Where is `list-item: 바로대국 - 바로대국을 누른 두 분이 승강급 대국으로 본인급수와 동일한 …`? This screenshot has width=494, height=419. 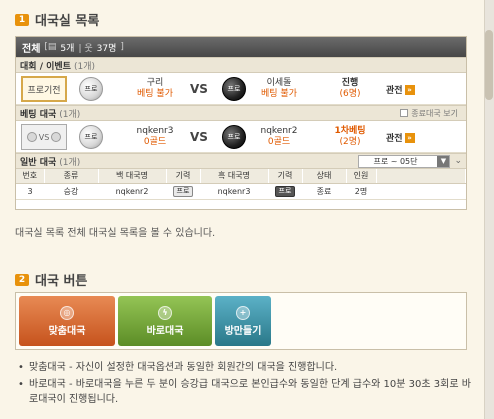
list-item: 바로대국 - 바로대국을 누른 두 분이 승강급 대국으로 본인급수와 동일한 … is located at coordinates (248, 392).